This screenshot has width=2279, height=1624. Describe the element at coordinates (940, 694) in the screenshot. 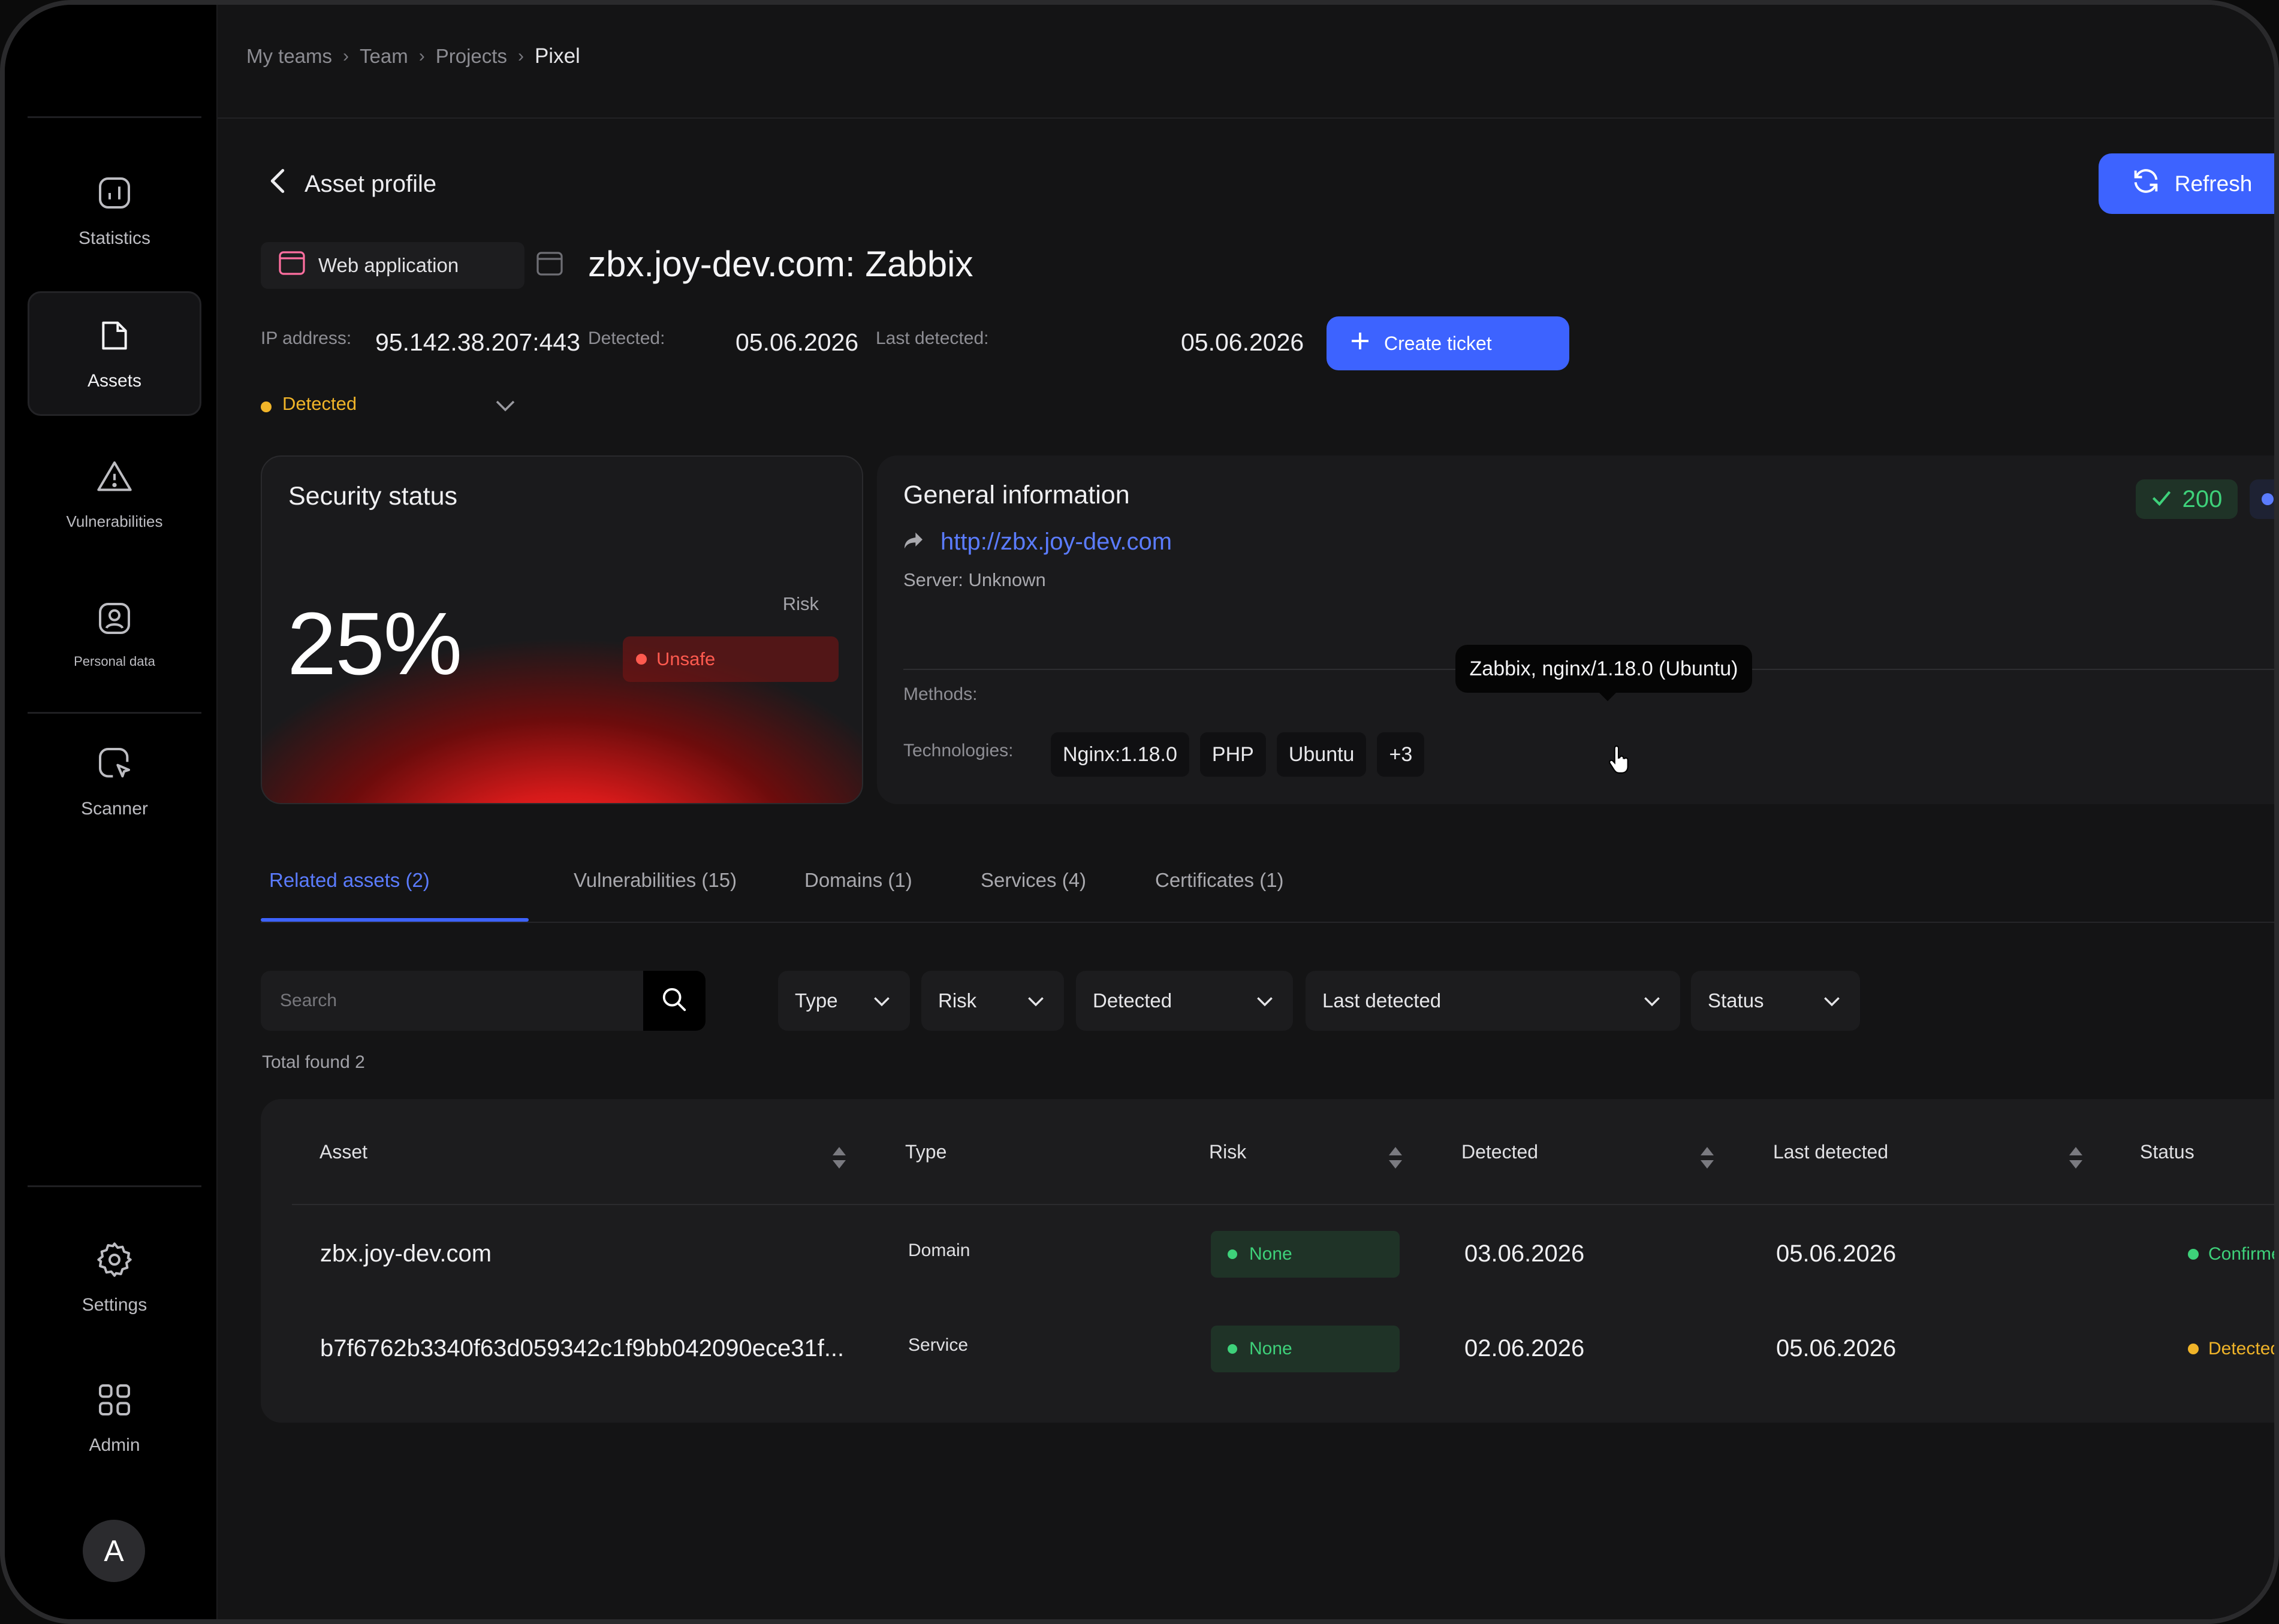

I see `methods-label: Methods:` at that location.